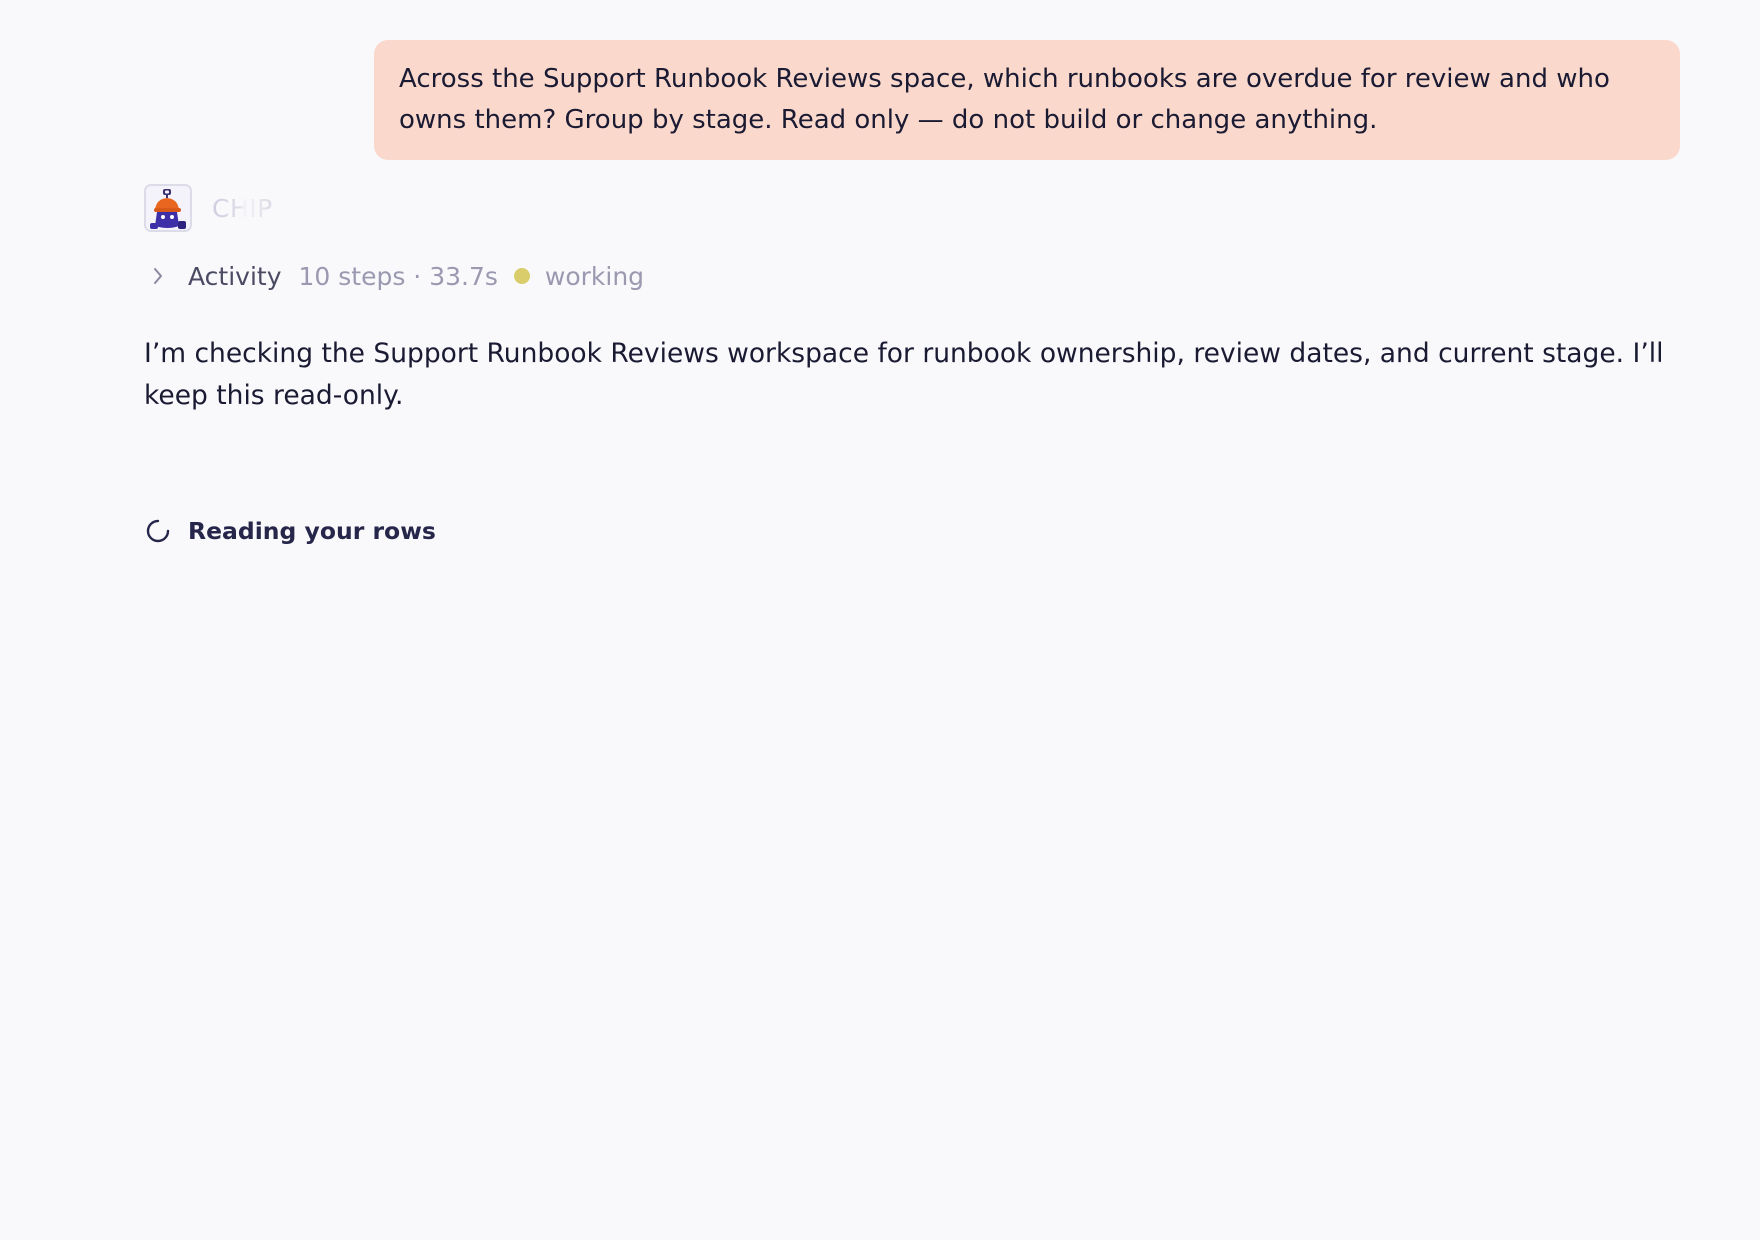  Describe the element at coordinates (521, 276) in the screenshot. I see `status-indicator-dot` at that location.